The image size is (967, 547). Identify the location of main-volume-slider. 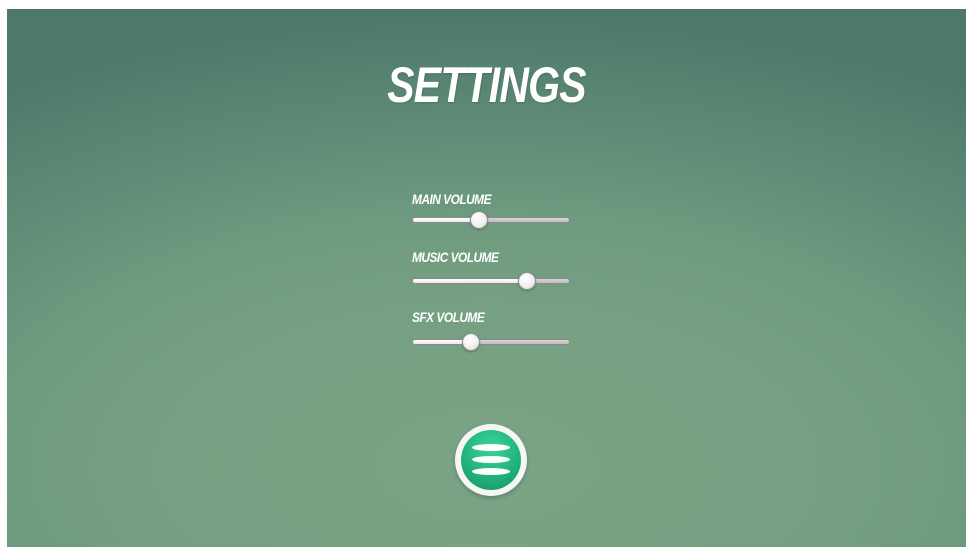
(491, 220).